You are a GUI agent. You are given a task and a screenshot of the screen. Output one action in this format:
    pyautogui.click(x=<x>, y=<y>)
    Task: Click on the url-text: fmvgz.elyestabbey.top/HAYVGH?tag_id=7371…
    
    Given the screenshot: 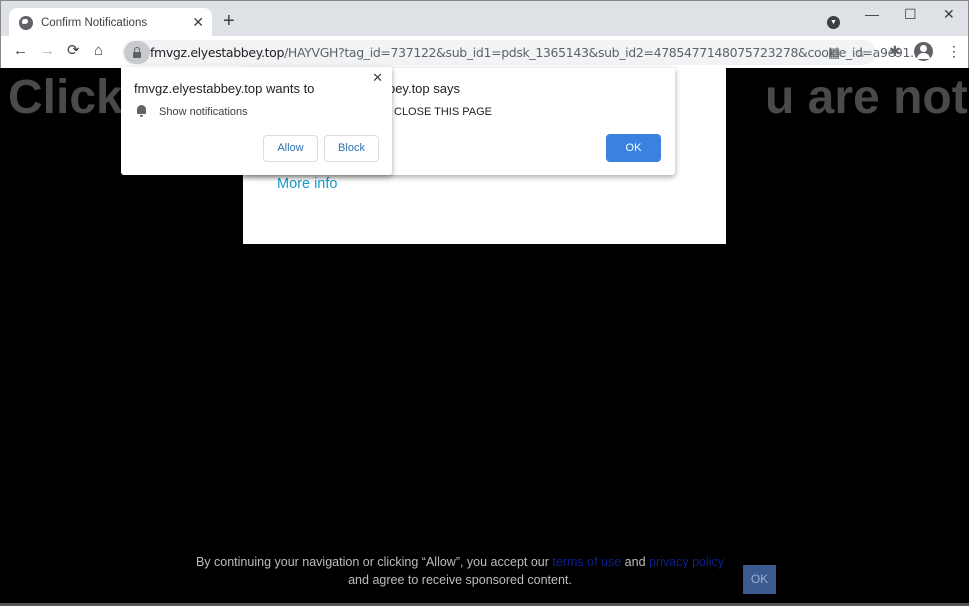 What is the action you would take?
    pyautogui.click(x=535, y=52)
    